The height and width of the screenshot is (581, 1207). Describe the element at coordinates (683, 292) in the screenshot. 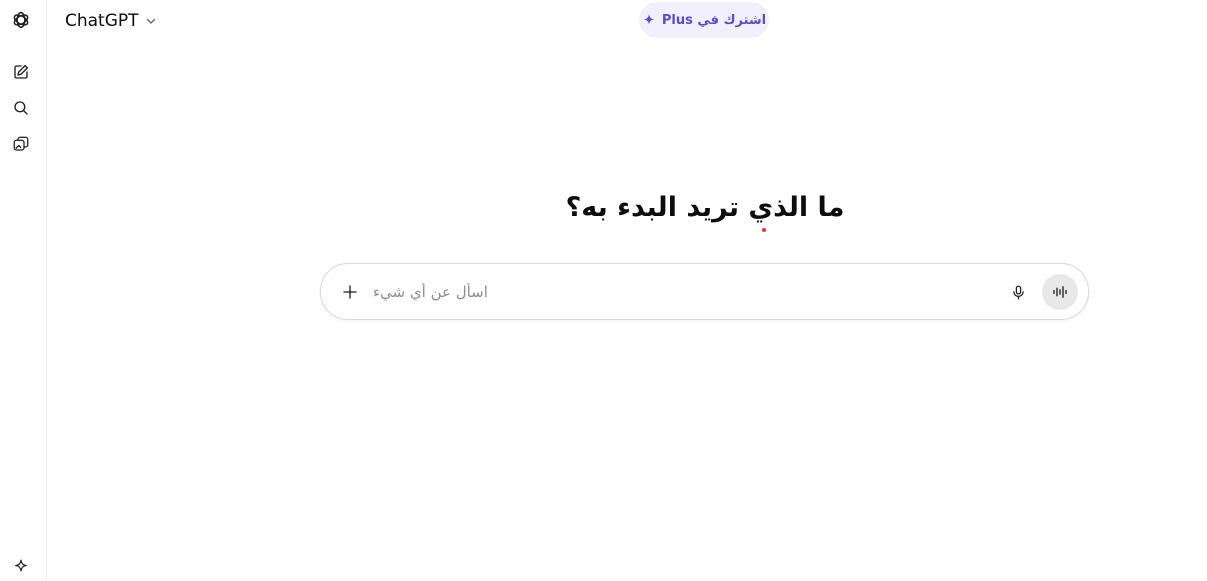

I see `prompt-input` at that location.